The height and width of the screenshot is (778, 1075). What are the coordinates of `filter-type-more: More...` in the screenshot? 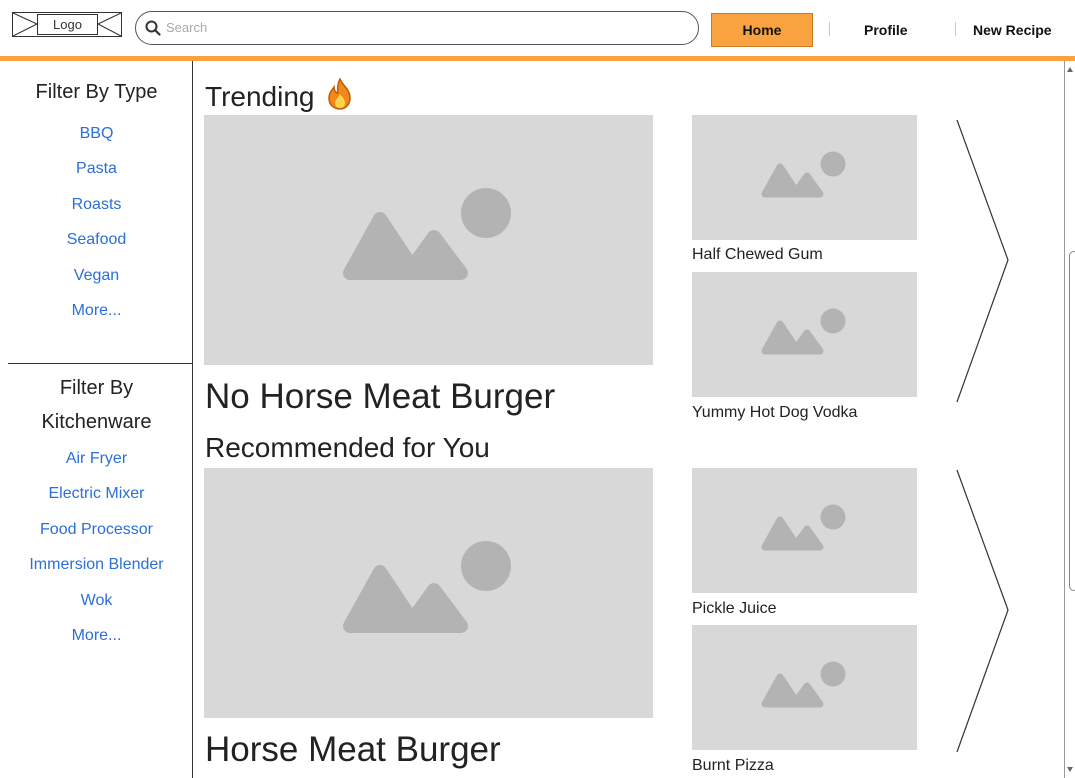 It's located at (96, 311).